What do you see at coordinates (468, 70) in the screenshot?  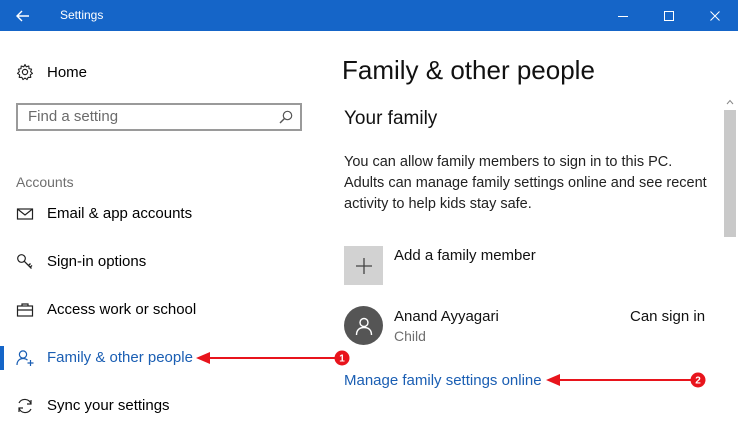 I see `page-title: Family & other people` at bounding box center [468, 70].